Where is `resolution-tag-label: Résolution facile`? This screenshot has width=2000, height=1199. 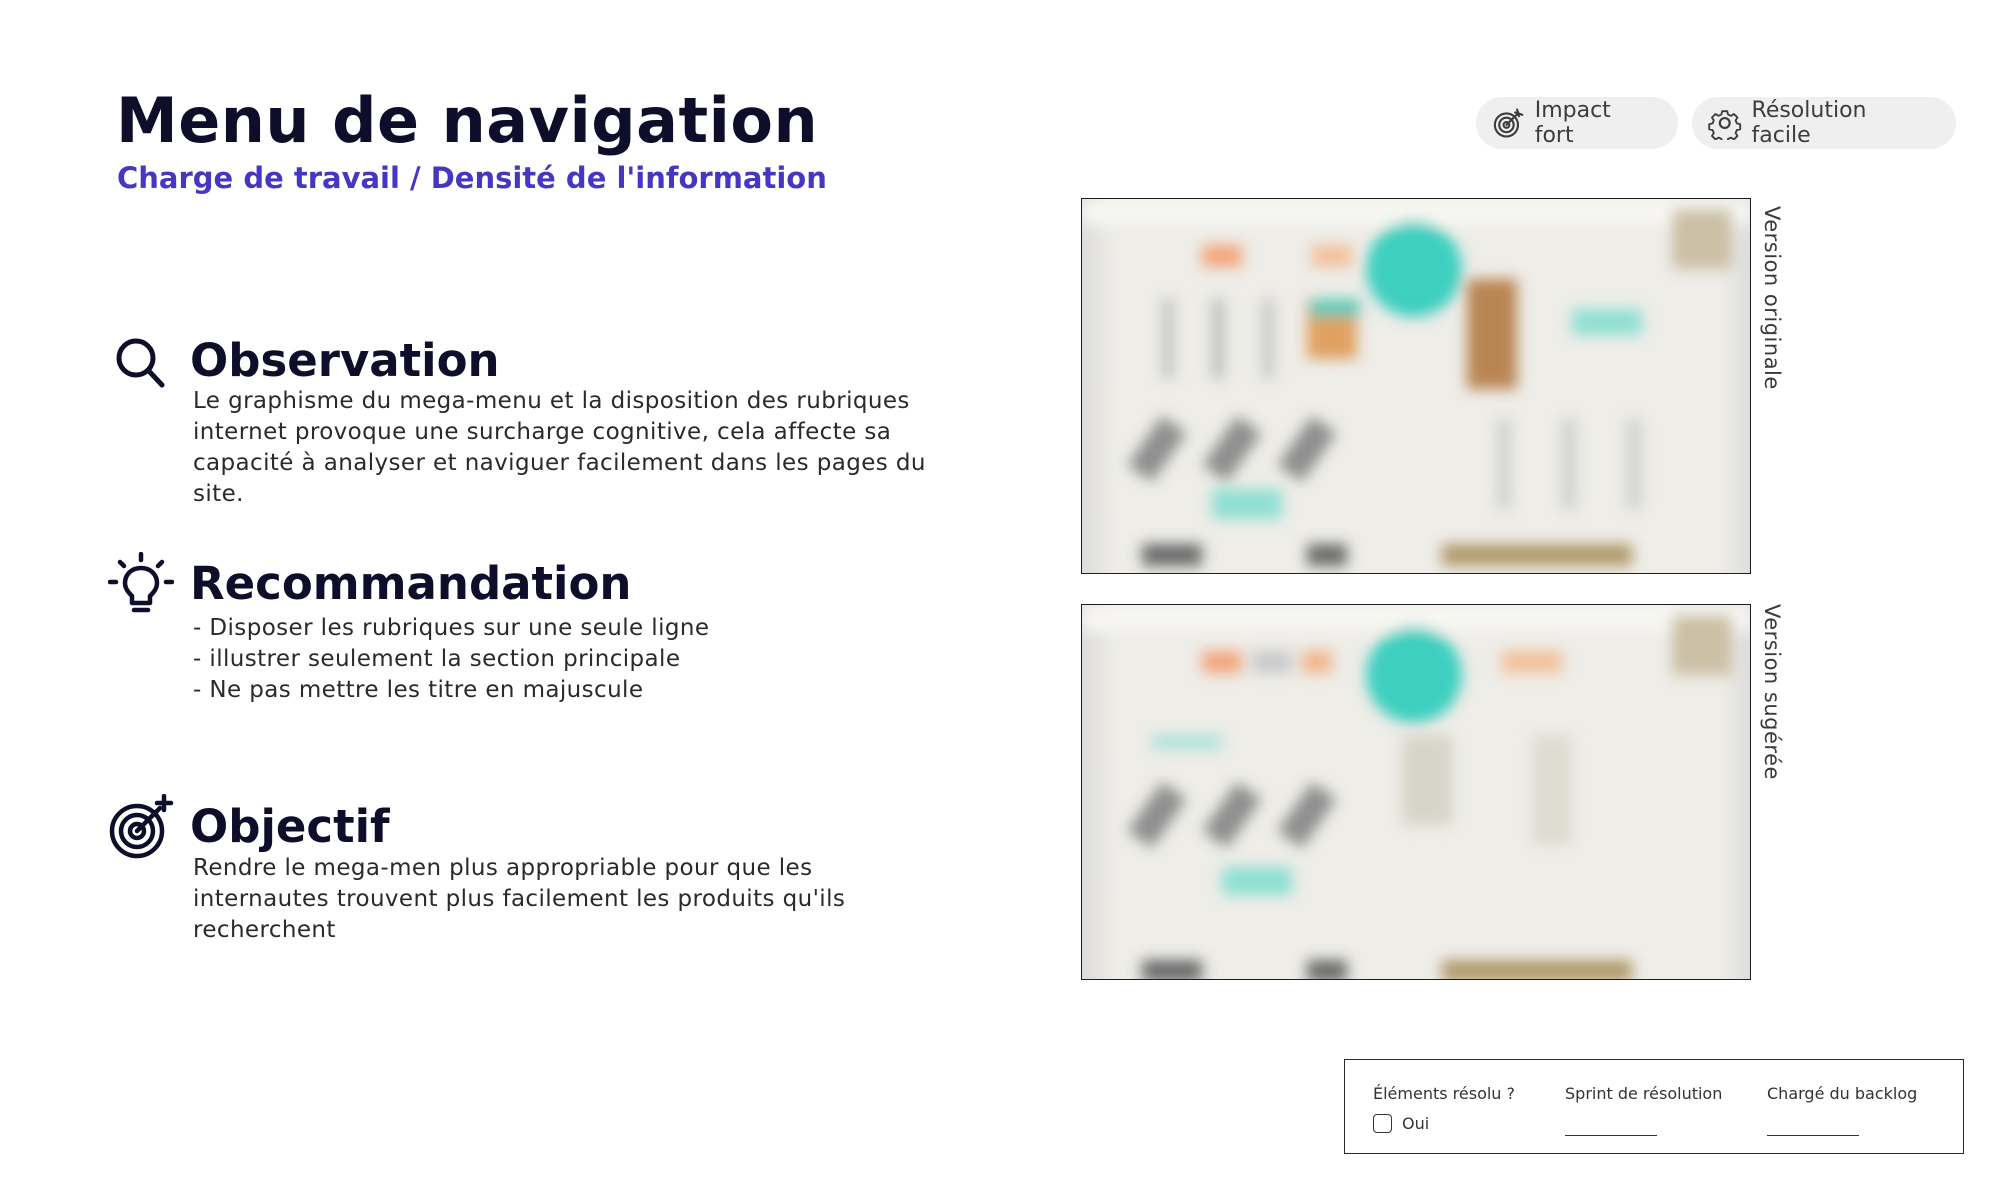 resolution-tag-label: Résolution facile is located at coordinates (1809, 123).